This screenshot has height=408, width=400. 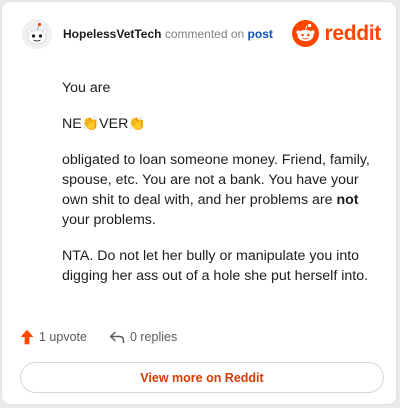 I want to click on upvote-button: 1 upvote, so click(x=53, y=337).